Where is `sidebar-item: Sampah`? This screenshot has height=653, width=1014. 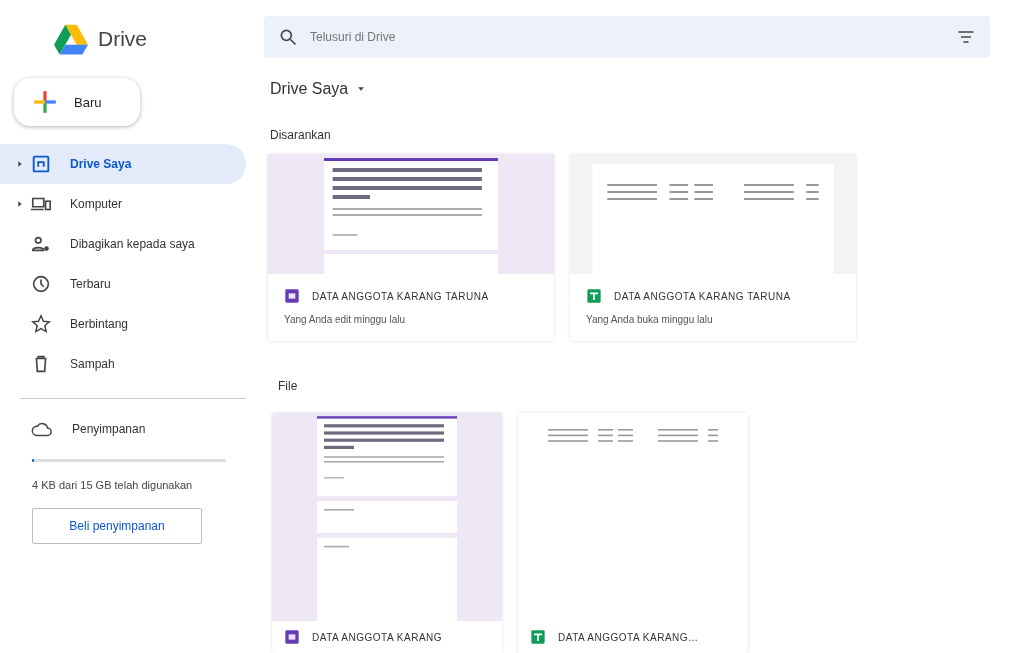
sidebar-item: Sampah is located at coordinates (123, 364).